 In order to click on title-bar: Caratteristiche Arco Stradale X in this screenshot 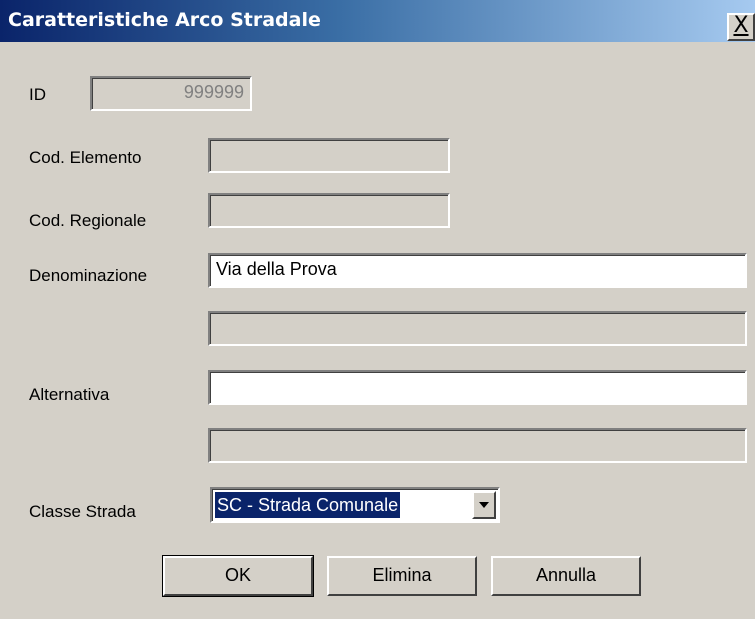, I will do `click(377, 21)`.